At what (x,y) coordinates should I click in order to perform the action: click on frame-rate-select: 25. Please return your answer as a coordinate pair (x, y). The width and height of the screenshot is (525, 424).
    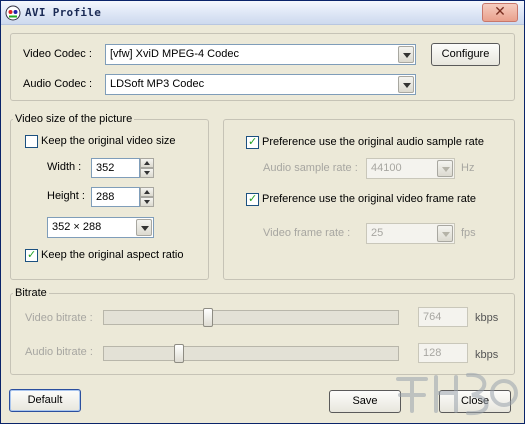
    Looking at the image, I should click on (410, 233).